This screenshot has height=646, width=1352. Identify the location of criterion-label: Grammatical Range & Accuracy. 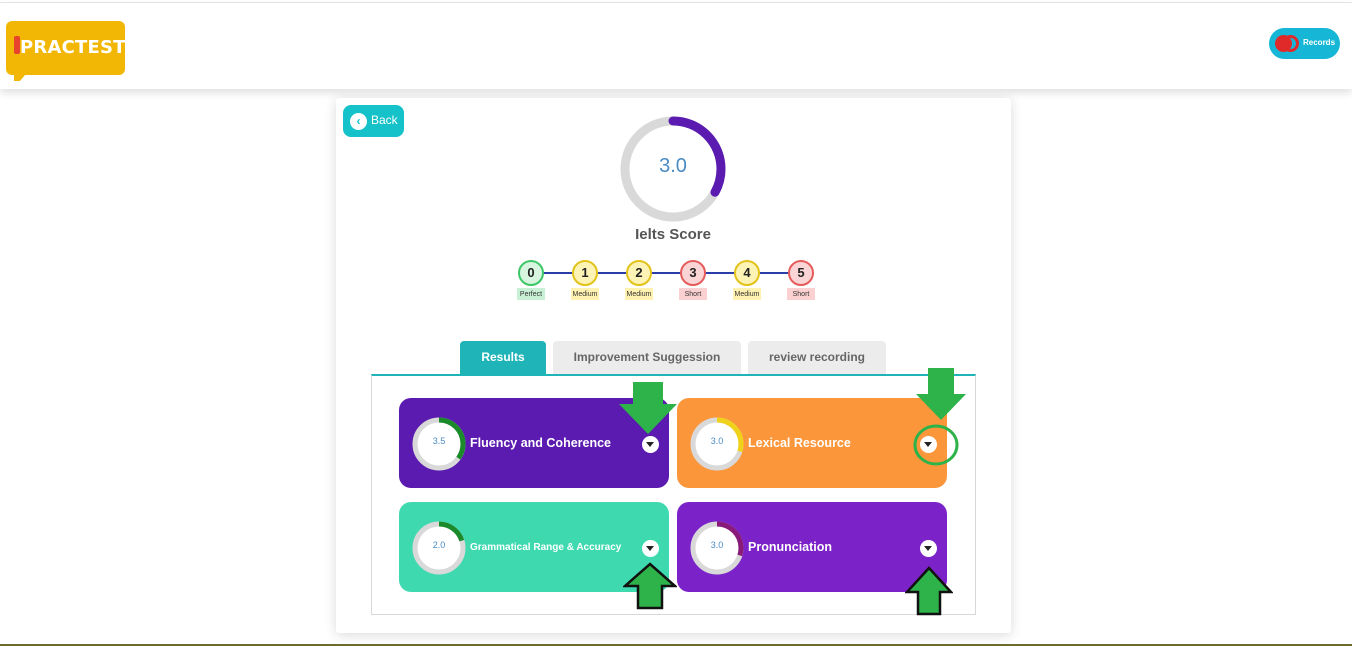
(546, 547).